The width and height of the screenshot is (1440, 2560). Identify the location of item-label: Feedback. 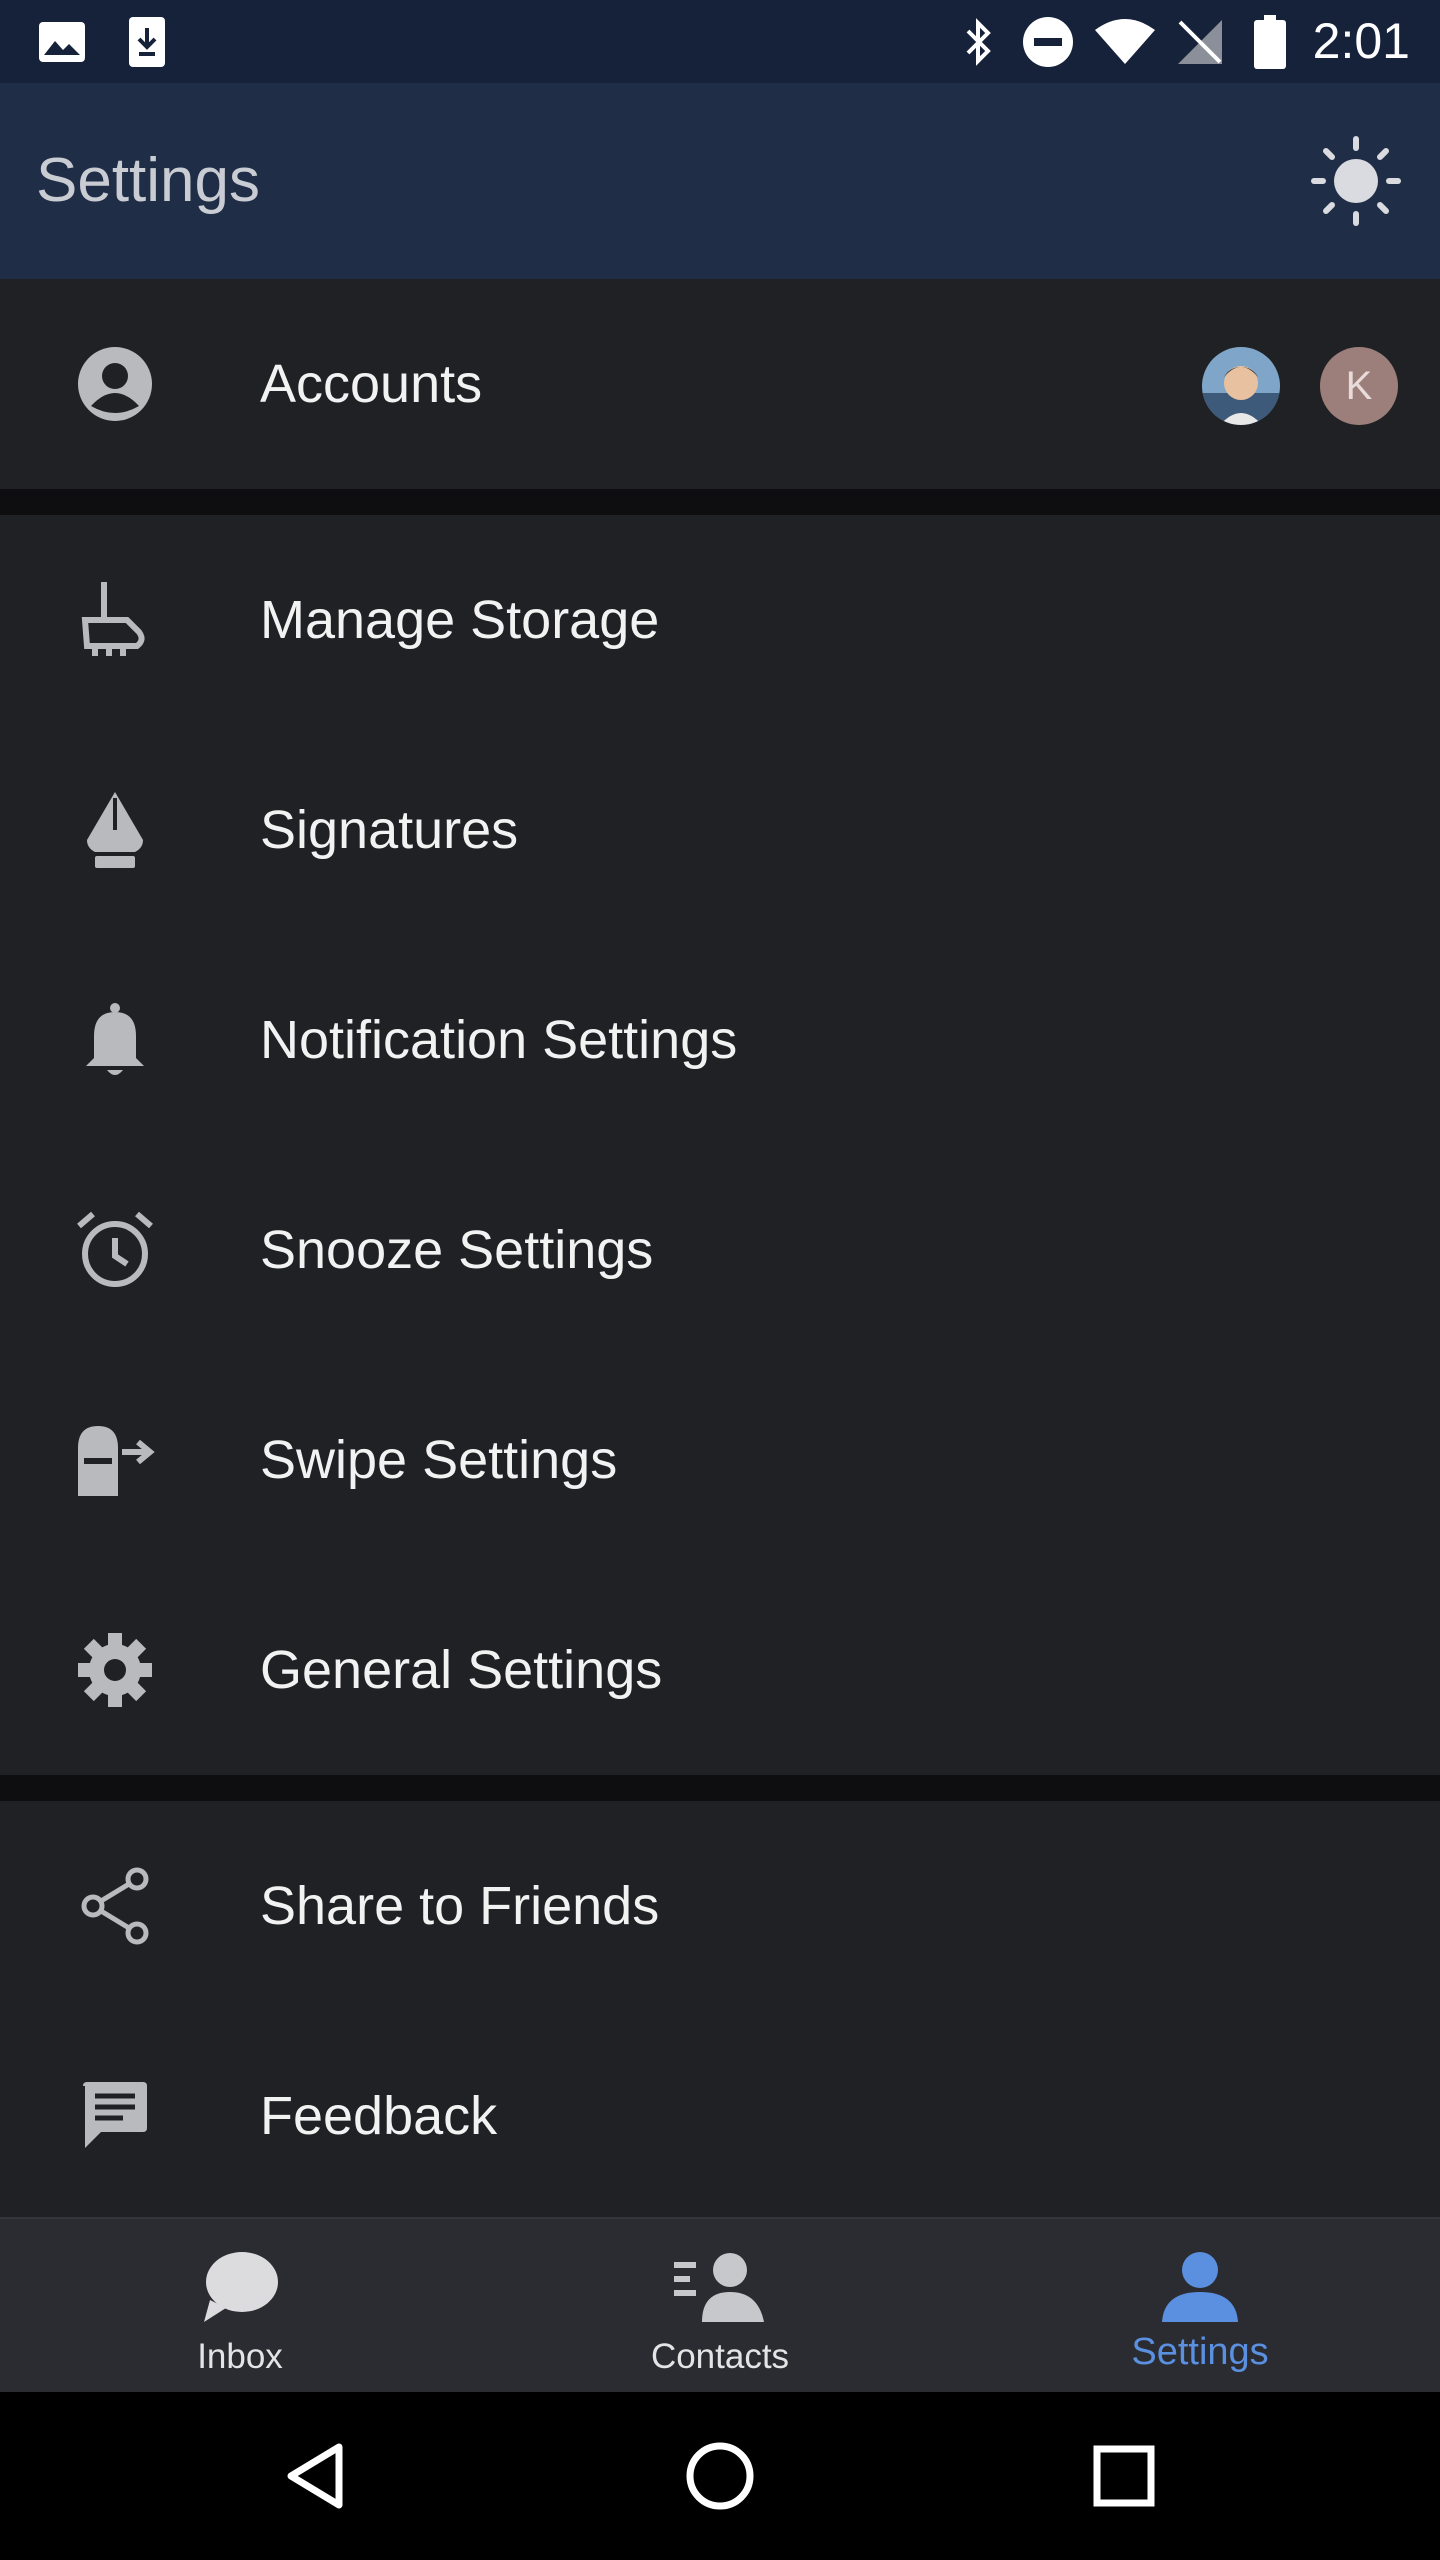
(379, 2116).